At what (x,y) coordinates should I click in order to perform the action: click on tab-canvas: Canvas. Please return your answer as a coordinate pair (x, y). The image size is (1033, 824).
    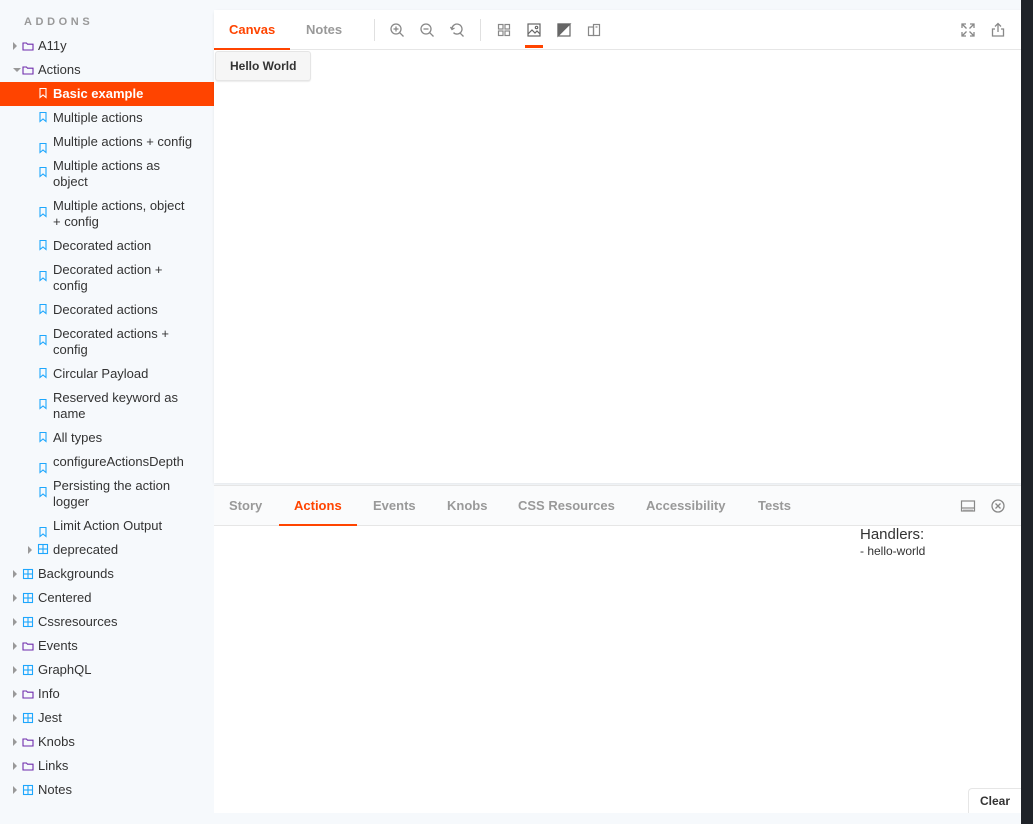
    Looking at the image, I should click on (252, 30).